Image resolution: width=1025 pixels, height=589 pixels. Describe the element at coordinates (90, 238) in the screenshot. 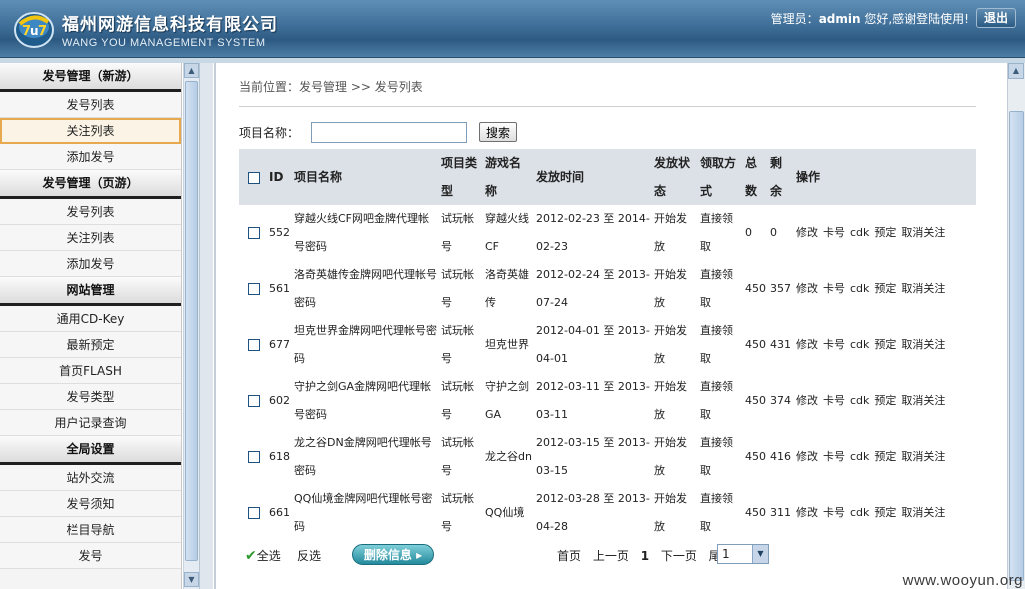

I see `sidebar-item-webgame-follow-list: 关注列表` at that location.